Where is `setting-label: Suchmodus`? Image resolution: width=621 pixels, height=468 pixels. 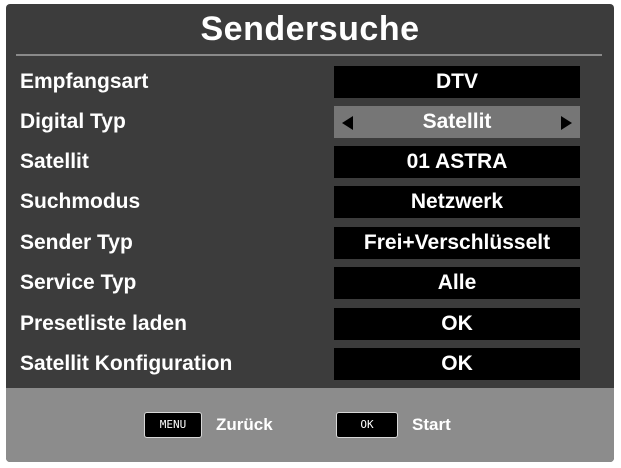 setting-label: Suchmodus is located at coordinates (80, 201).